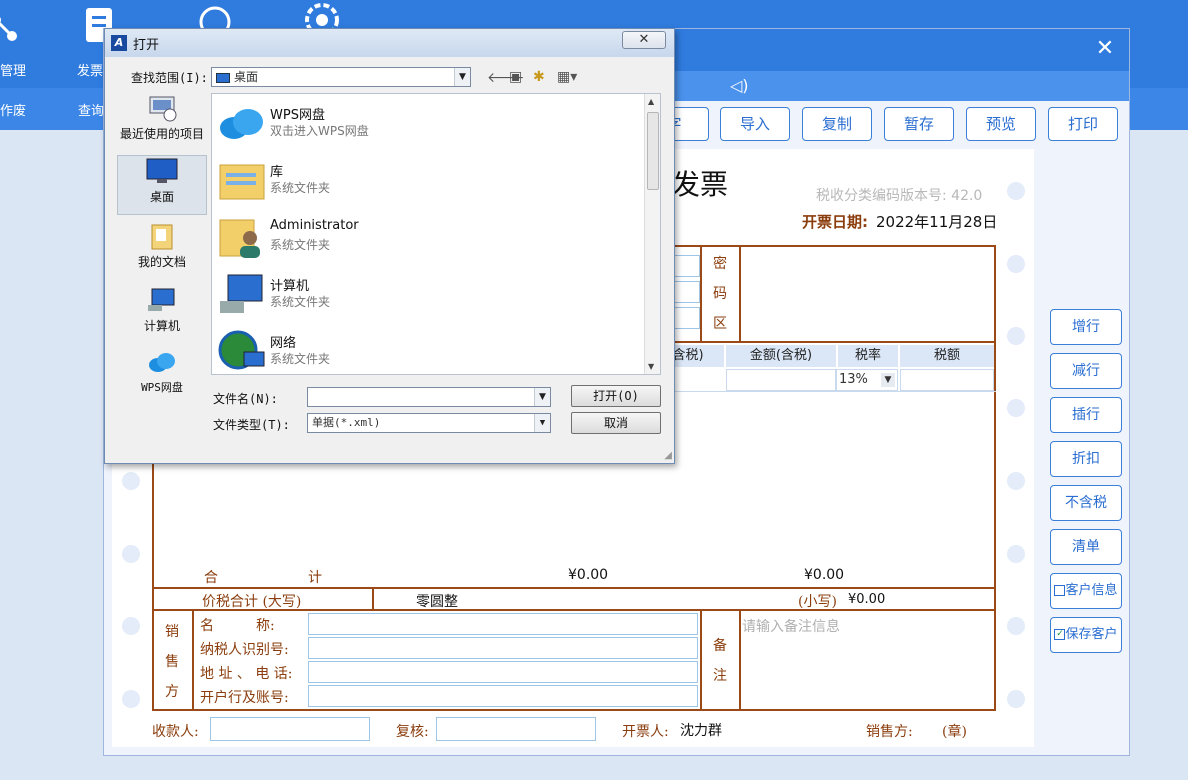  I want to click on topnav-manage: 管理, so click(13, 69).